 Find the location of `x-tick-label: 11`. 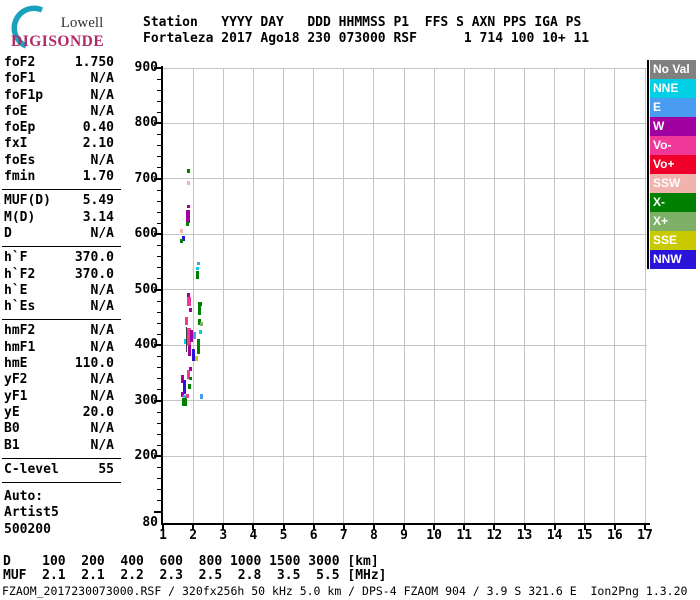

x-tick-label: 11 is located at coordinates (464, 535).